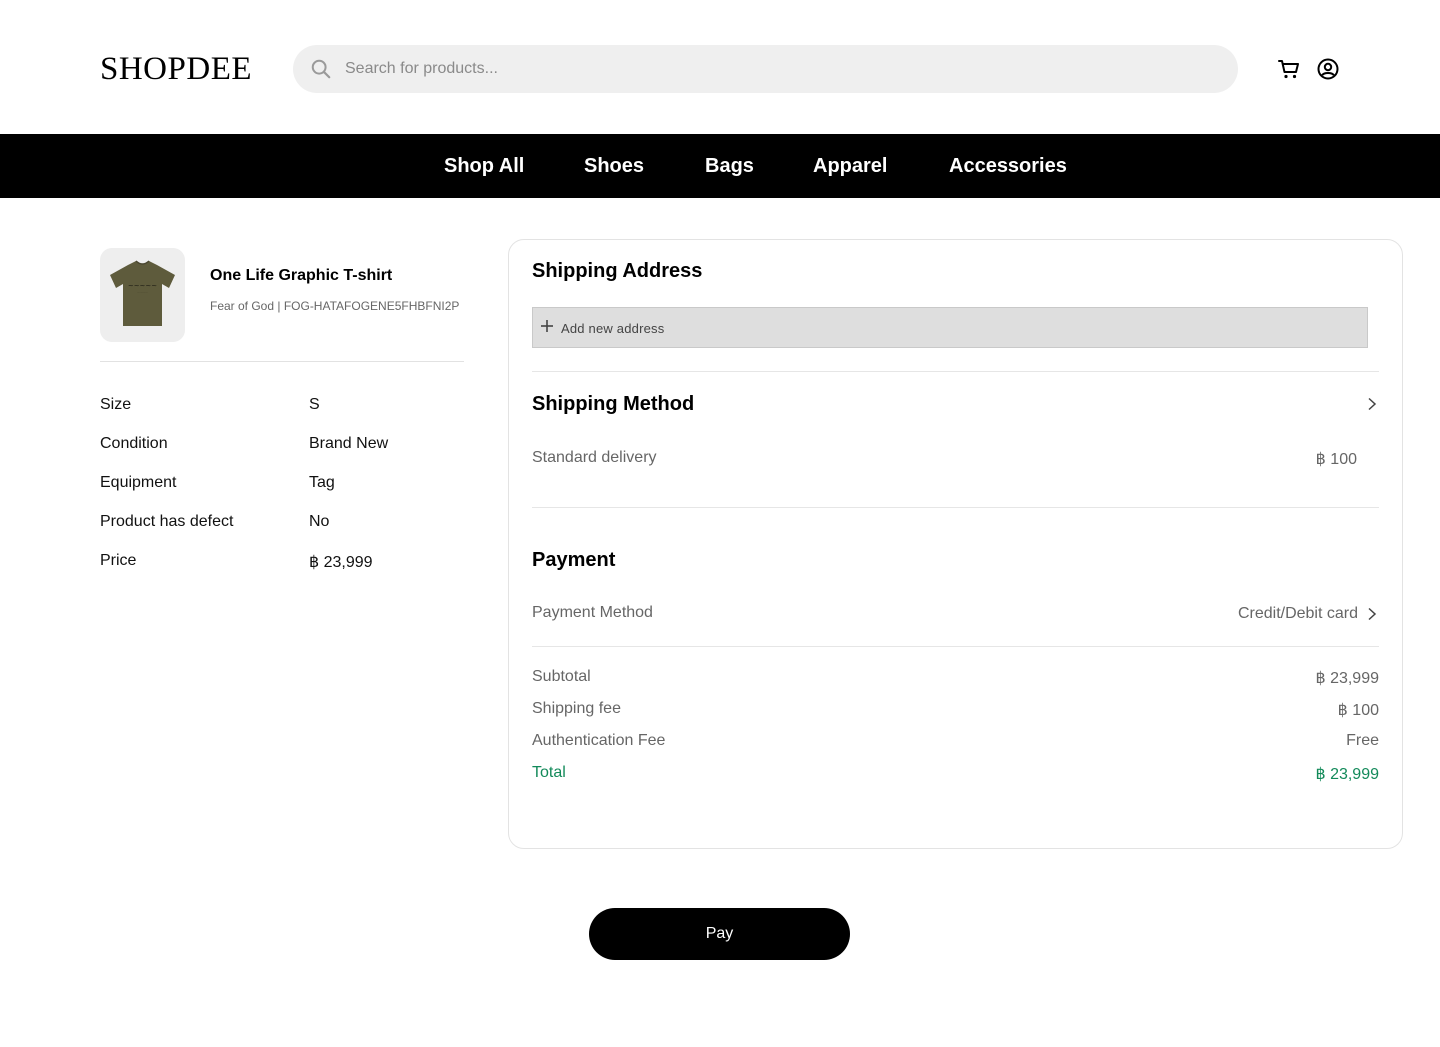 The image size is (1440, 1047). I want to click on logo: SHOPDEE, so click(176, 69).